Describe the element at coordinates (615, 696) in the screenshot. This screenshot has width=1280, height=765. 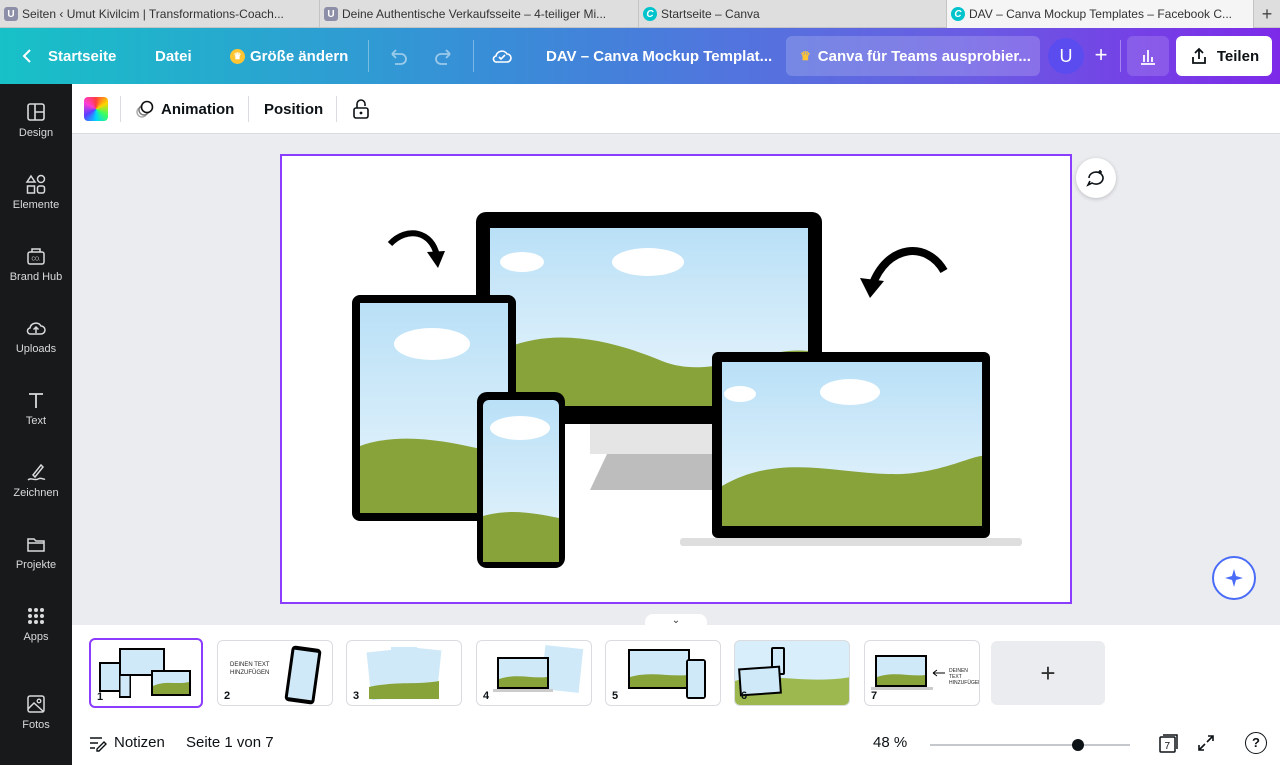
I see `page-number: 5` at that location.